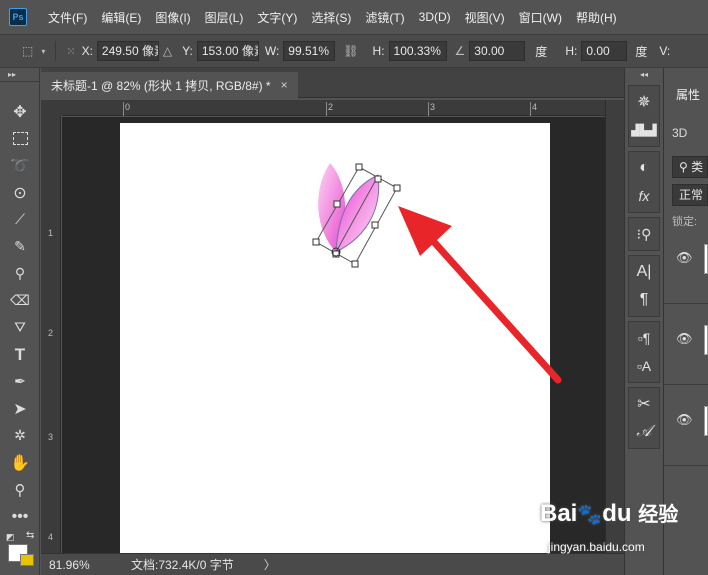 The height and width of the screenshot is (575, 708). I want to click on menu-filter: 滤镜(T), so click(384, 17).